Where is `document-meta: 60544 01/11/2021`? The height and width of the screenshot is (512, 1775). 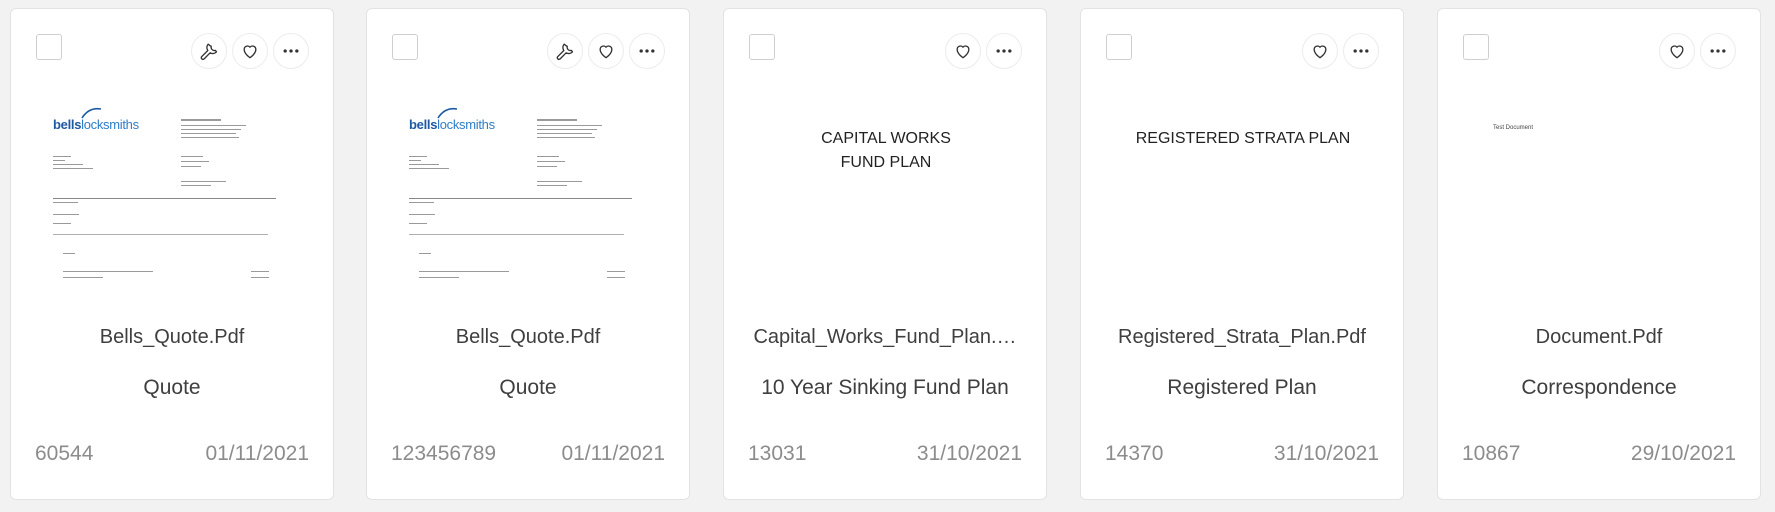 document-meta: 60544 01/11/2021 is located at coordinates (172, 454).